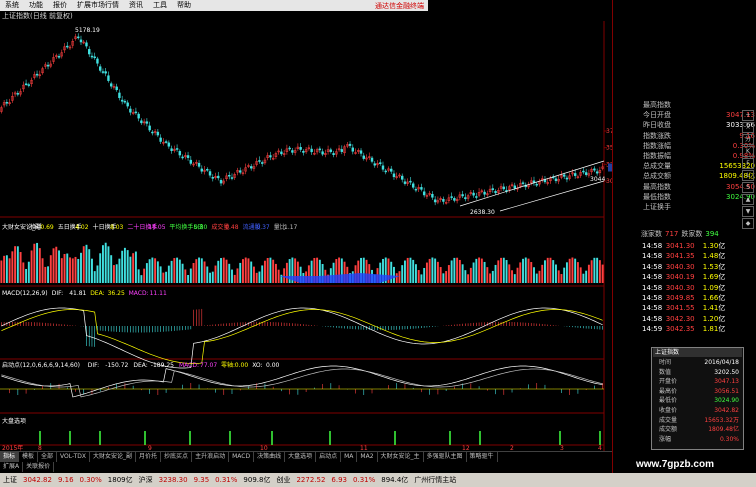 The width and height of the screenshot is (756, 487). What do you see at coordinates (36, 5) in the screenshot?
I see `menu-item-1: 功能` at bounding box center [36, 5].